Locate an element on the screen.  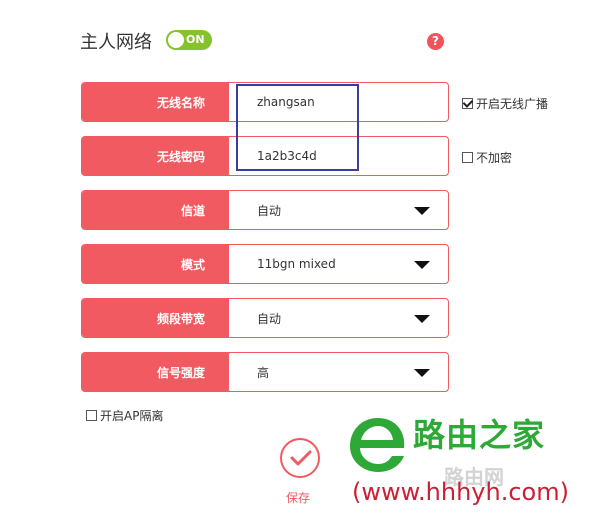
watermark-url: (www.hhhyh.com) is located at coordinates (460, 492).